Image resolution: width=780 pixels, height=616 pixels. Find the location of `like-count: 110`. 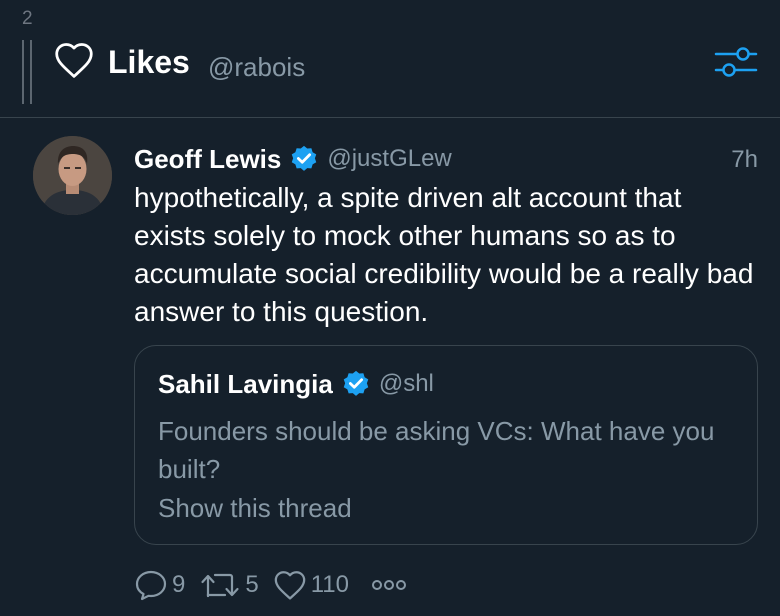

like-count: 110 is located at coordinates (329, 584).